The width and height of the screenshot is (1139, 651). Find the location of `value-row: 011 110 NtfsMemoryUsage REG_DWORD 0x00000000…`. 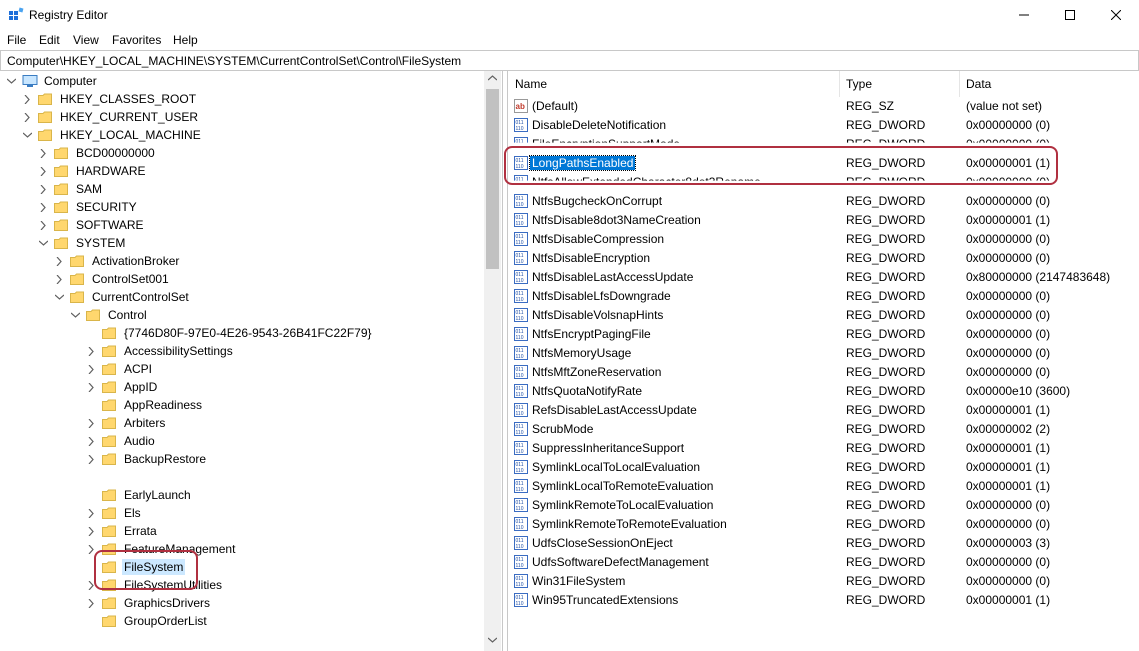

value-row: 011 110 NtfsMemoryUsage REG_DWORD 0x00000000… is located at coordinates (823, 353).